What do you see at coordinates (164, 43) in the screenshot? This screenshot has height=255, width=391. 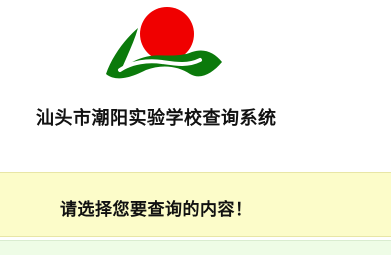 I see `school-logo-icon` at bounding box center [164, 43].